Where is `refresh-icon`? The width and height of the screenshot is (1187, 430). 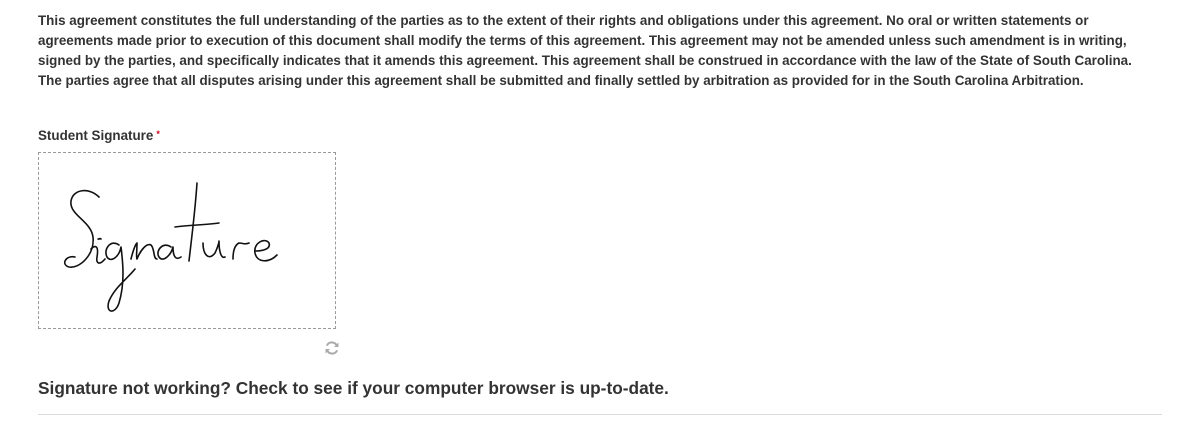
refresh-icon is located at coordinates (332, 348).